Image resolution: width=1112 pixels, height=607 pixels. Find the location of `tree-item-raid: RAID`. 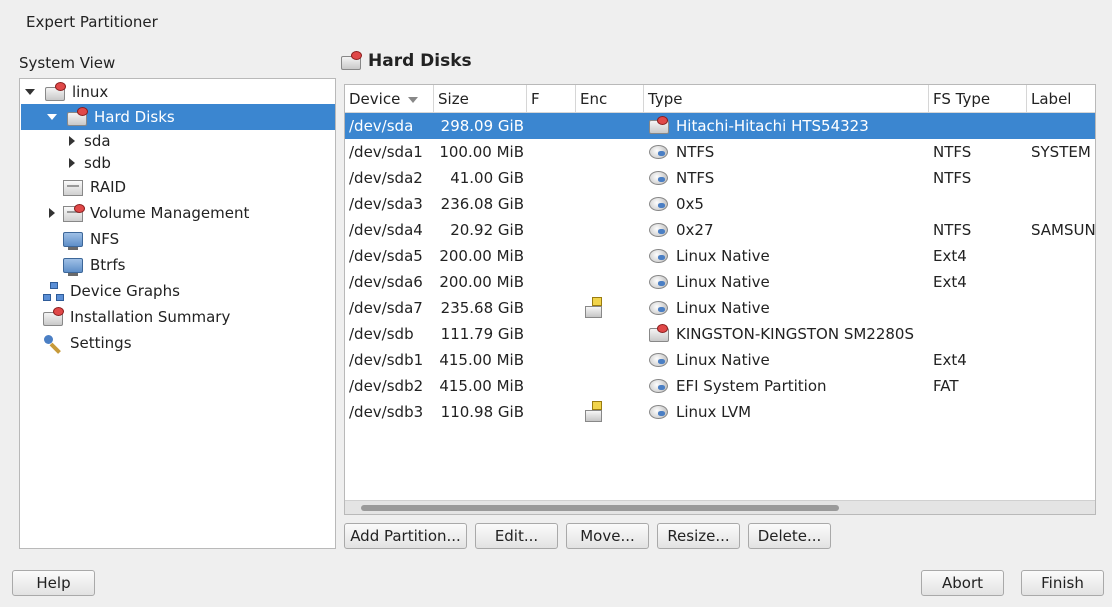

tree-item-raid: RAID is located at coordinates (94, 187).